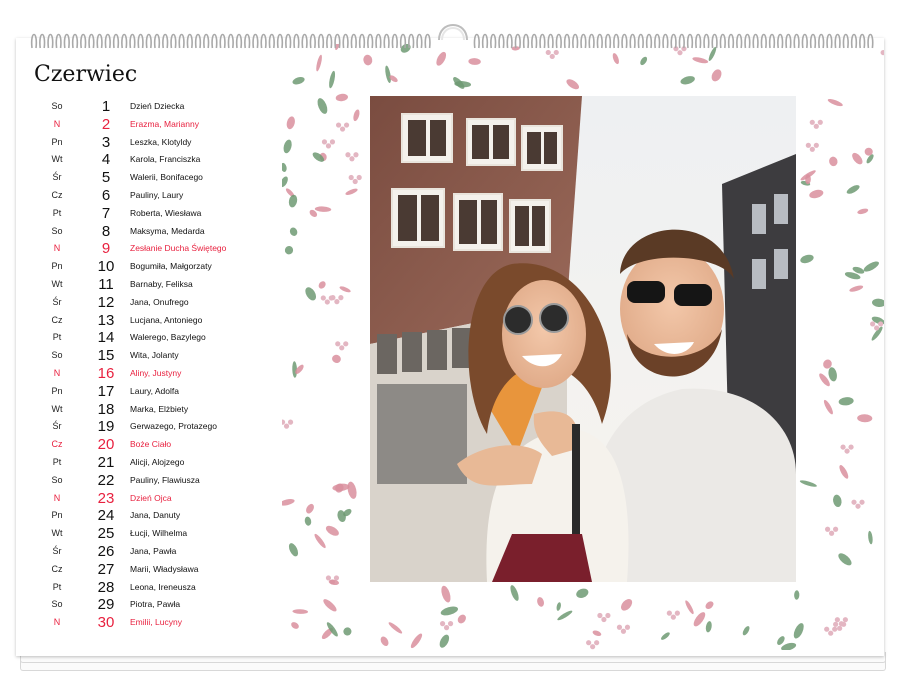 The height and width of the screenshot is (691, 906). I want to click on day-number: 1, so click(106, 106).